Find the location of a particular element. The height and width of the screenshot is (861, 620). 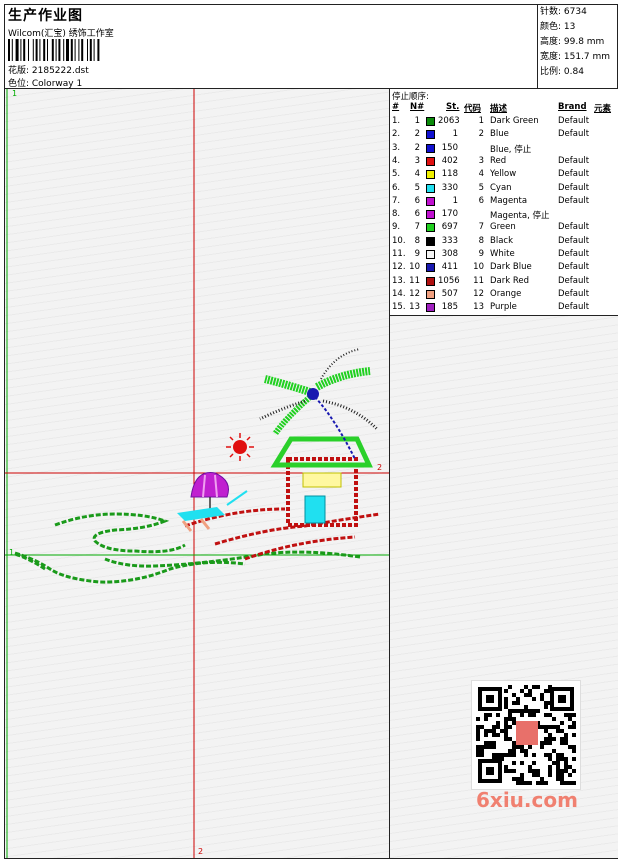

cell-desc: Dark Blue is located at coordinates (511, 267).